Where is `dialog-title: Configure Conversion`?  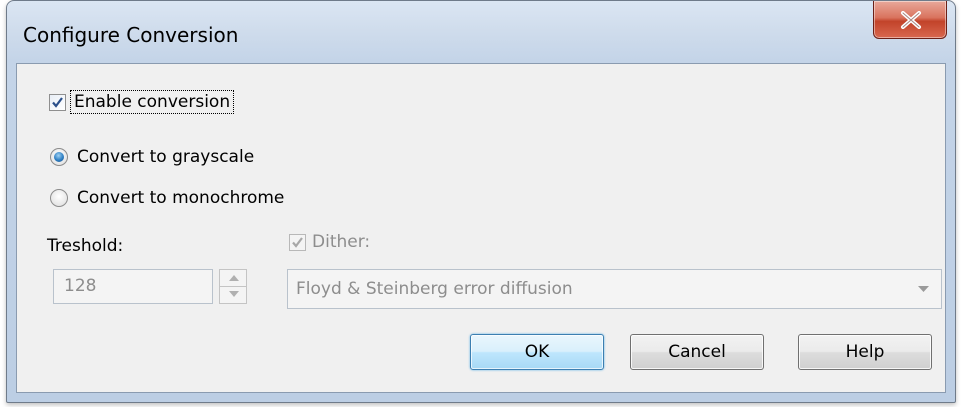
dialog-title: Configure Conversion is located at coordinates (131, 35).